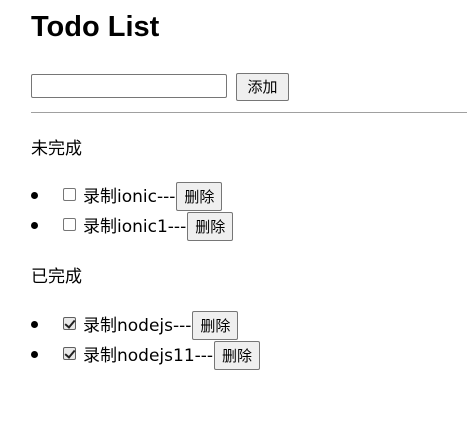 Image resolution: width=467 pixels, height=439 pixels. Describe the element at coordinates (56, 149) in the screenshot. I see `incomplete-section-heading: 未完成` at that location.